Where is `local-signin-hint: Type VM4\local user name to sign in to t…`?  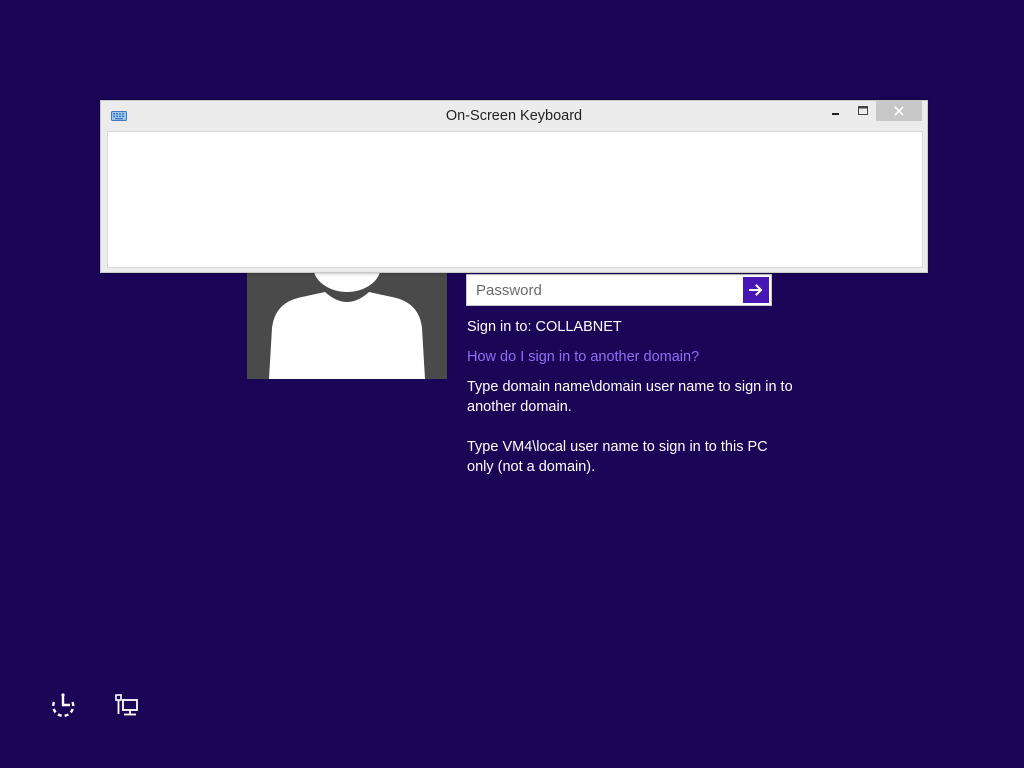 local-signin-hint: Type VM4\local user name to sign in to t… is located at coordinates (617, 457).